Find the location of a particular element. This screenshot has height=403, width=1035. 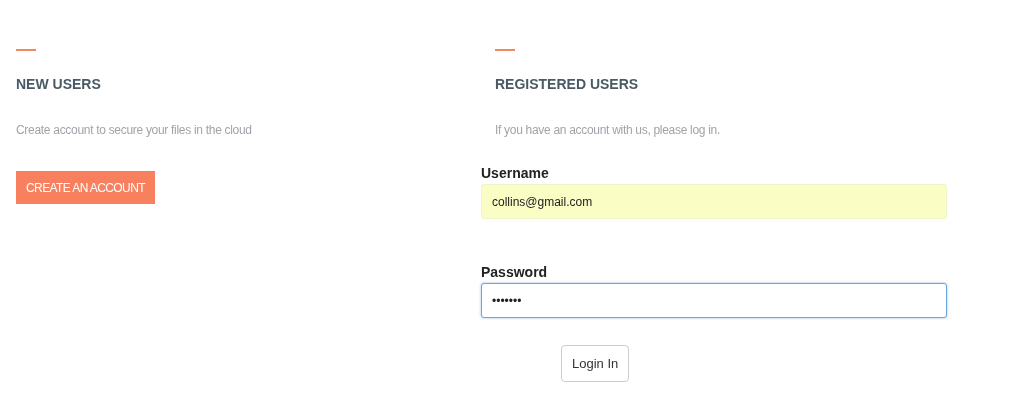

field-label: Username is located at coordinates (515, 173).